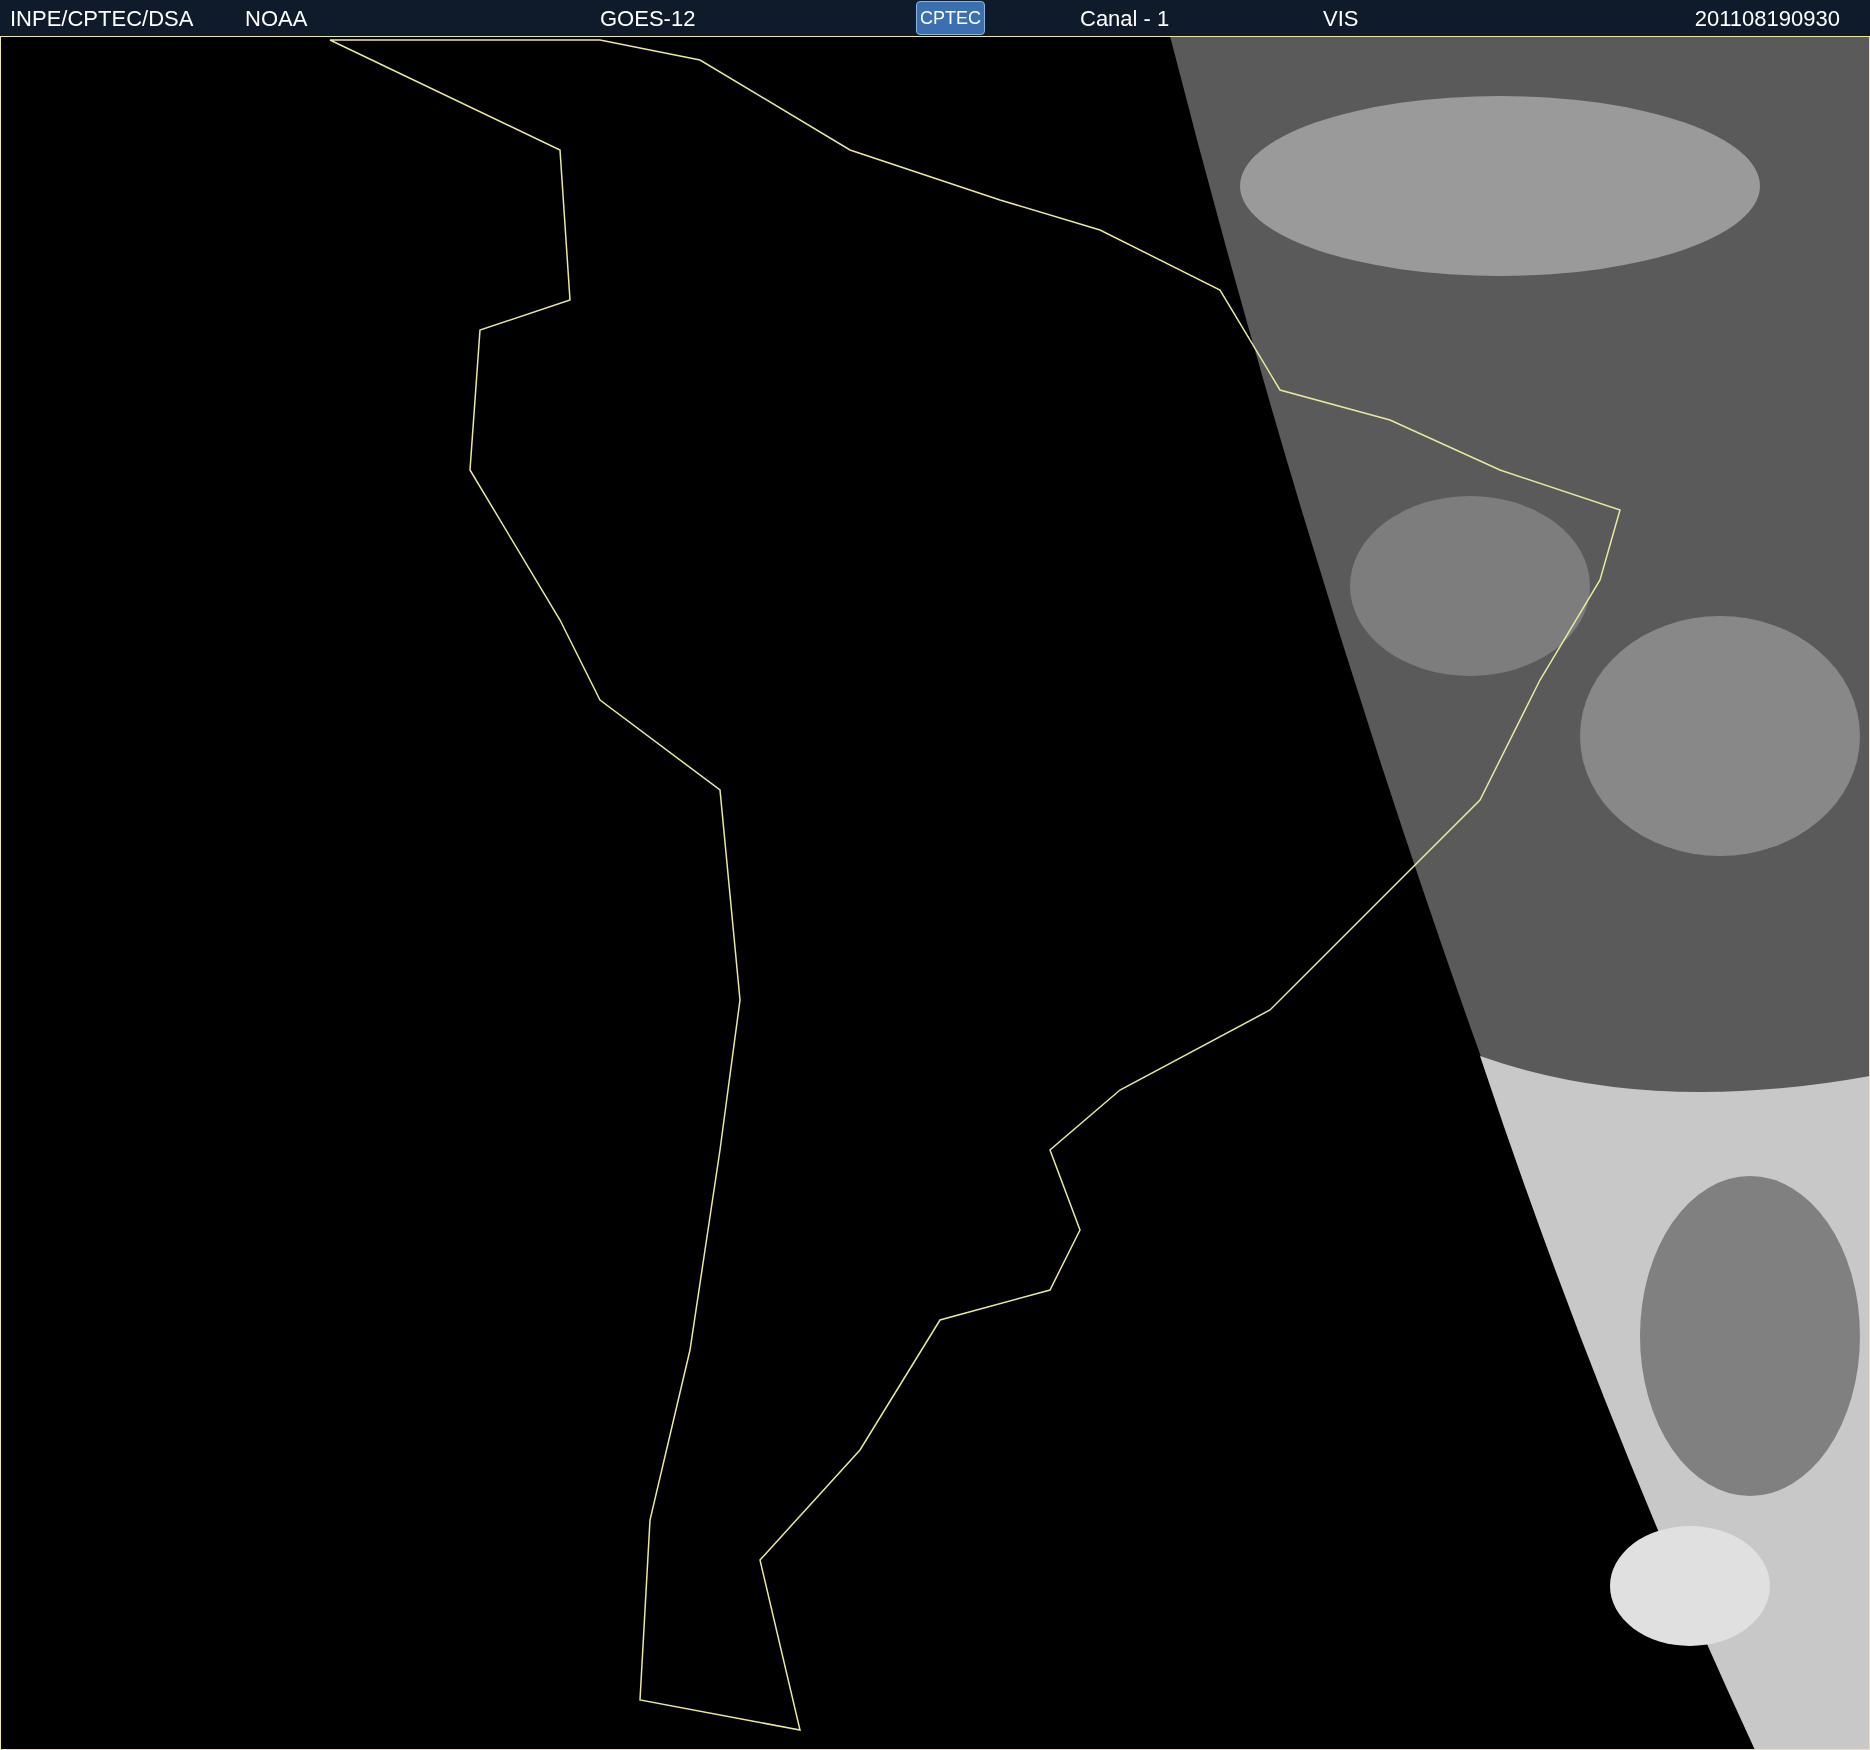  Describe the element at coordinates (950, 18) in the screenshot. I see `logo: CPTEC` at that location.